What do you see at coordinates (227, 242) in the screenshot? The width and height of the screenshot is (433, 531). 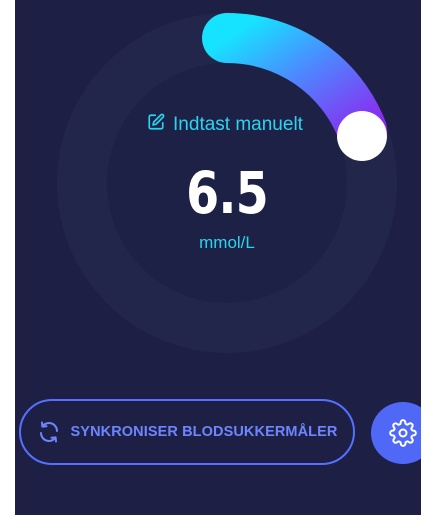 I see `glucose-unit: mmol/L` at bounding box center [227, 242].